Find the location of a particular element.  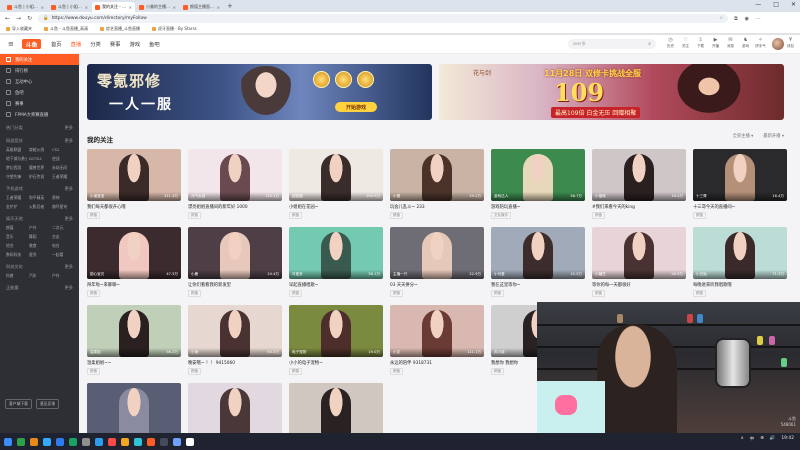

stream-card: 甜心宝贝 47.5万 拜年啦~来聊聊~ 颜值 is located at coordinates (134, 262).